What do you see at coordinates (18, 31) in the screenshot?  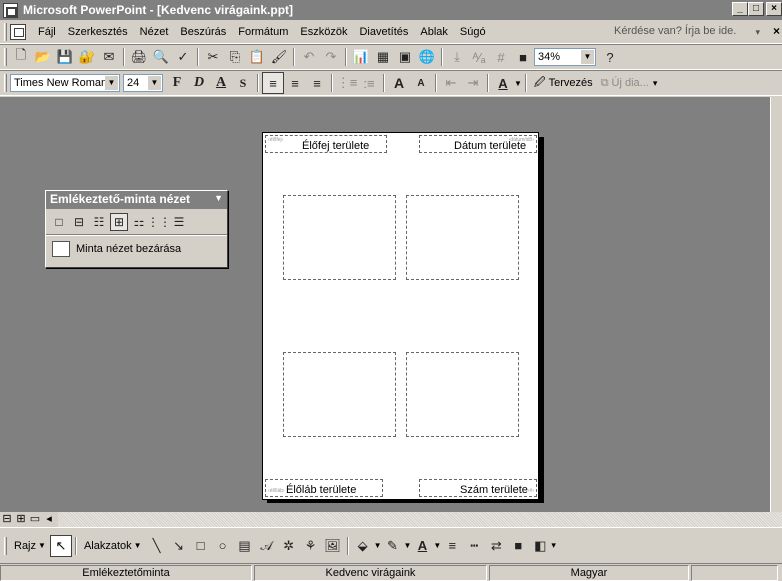 I see `document-icon` at bounding box center [18, 31].